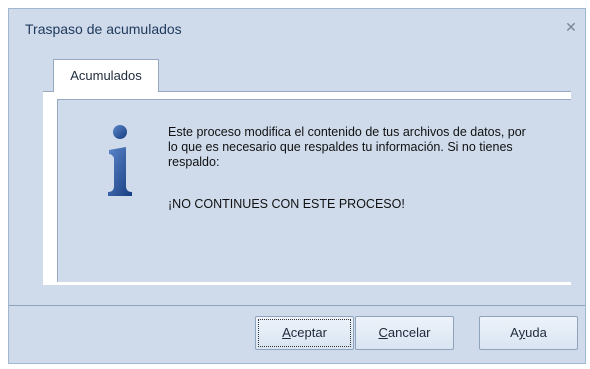 This screenshot has height=369, width=590. I want to click on help-label: uda, so click(536, 332).